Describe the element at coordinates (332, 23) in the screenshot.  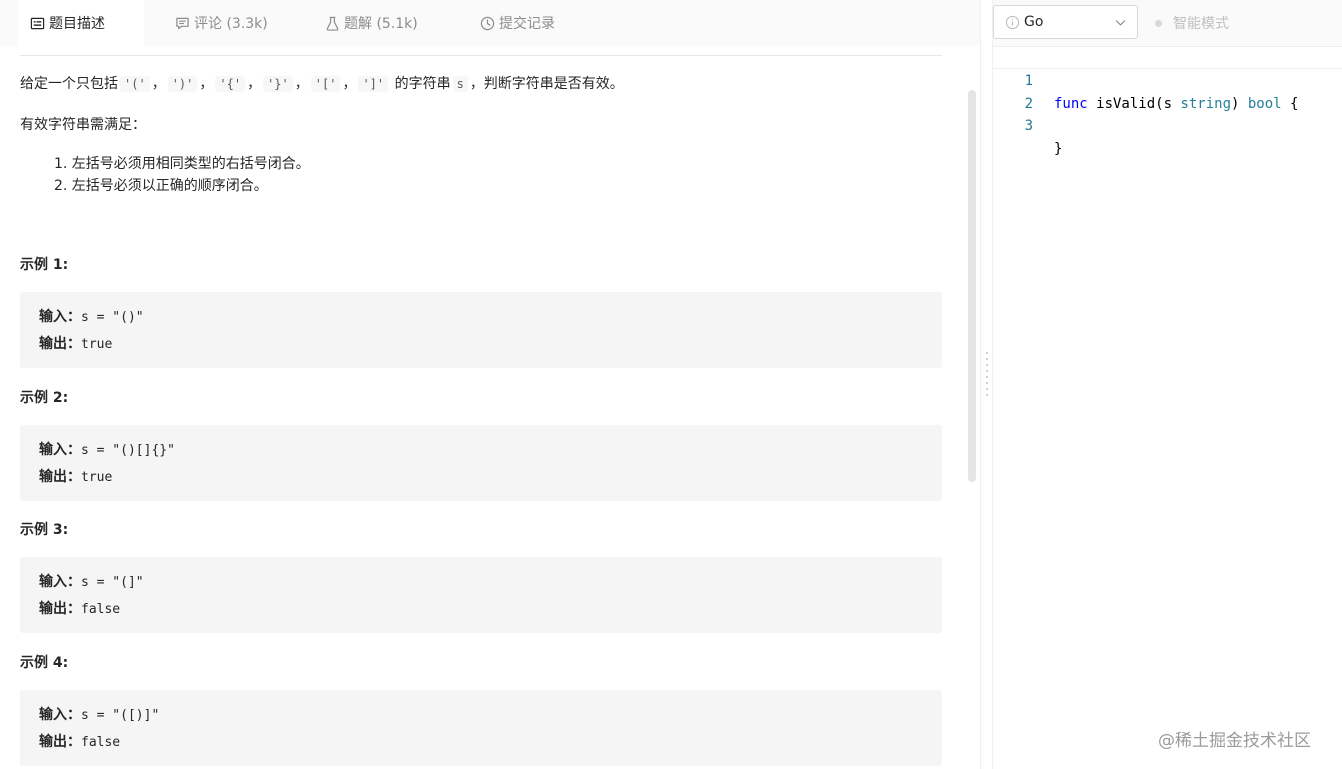
I see `flask-icon` at that location.